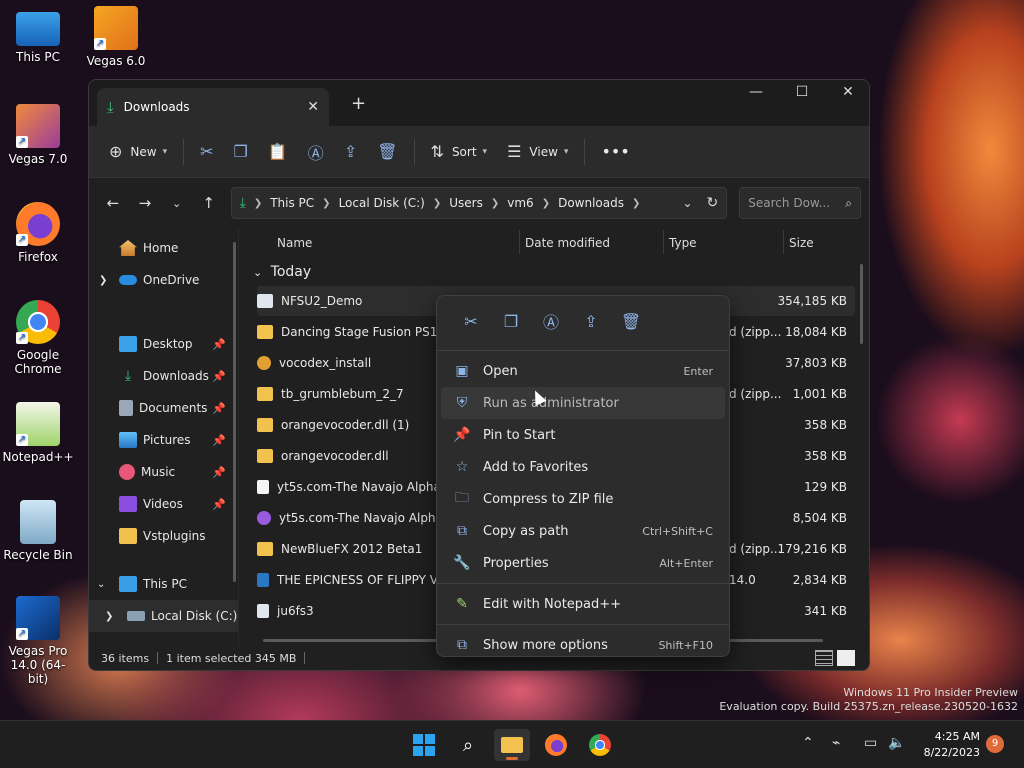 This screenshot has height=768, width=1024. Describe the element at coordinates (861, 304) in the screenshot. I see `file-list-scrollbar` at that location.